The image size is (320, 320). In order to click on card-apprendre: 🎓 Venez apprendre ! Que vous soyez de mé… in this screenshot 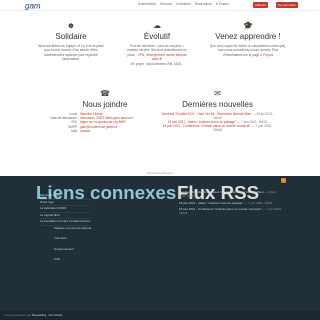, I will do `click(248, 39)`.